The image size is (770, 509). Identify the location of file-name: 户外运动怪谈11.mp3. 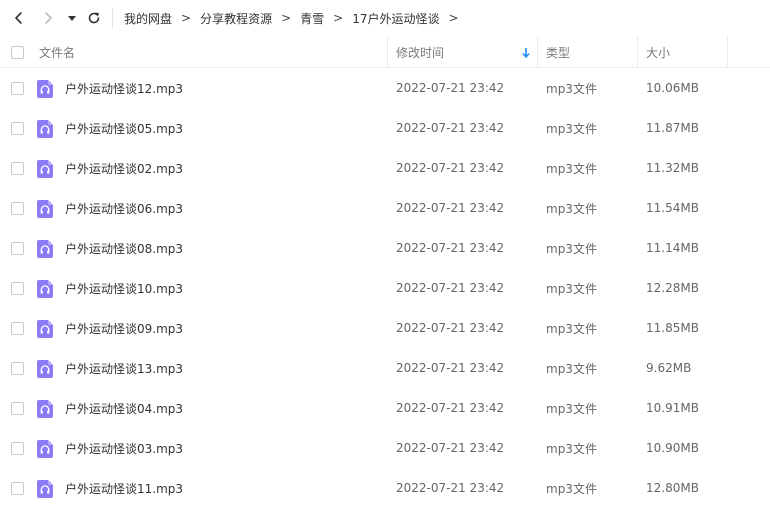
(124, 488).